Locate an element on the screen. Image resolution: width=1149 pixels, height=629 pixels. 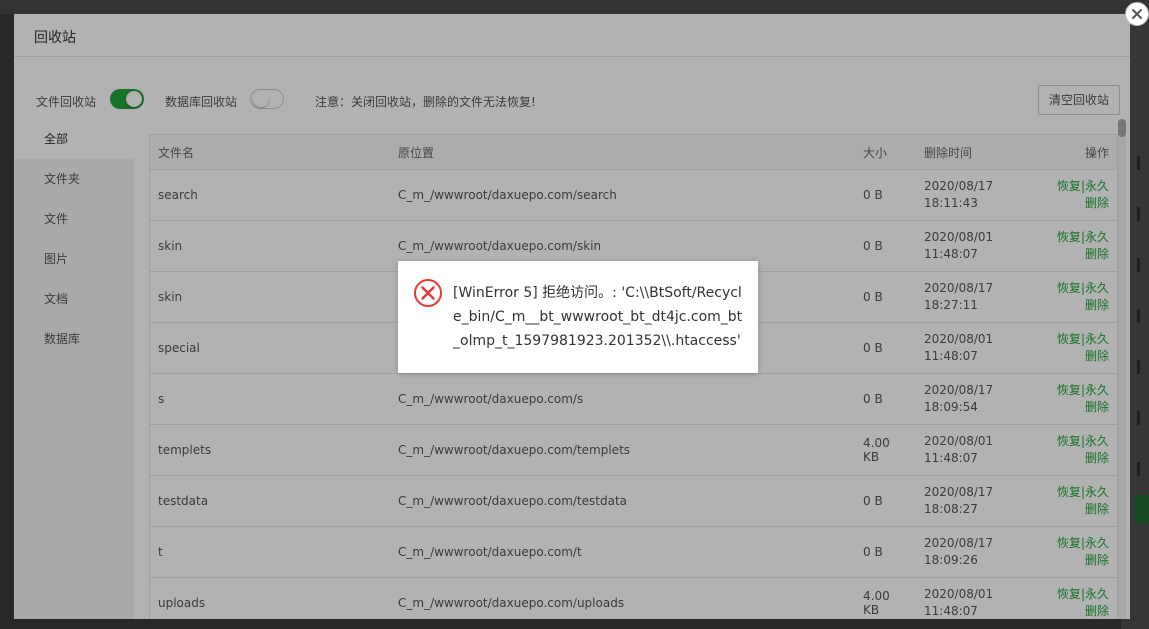
close-dialog-button is located at coordinates (1137, 14).